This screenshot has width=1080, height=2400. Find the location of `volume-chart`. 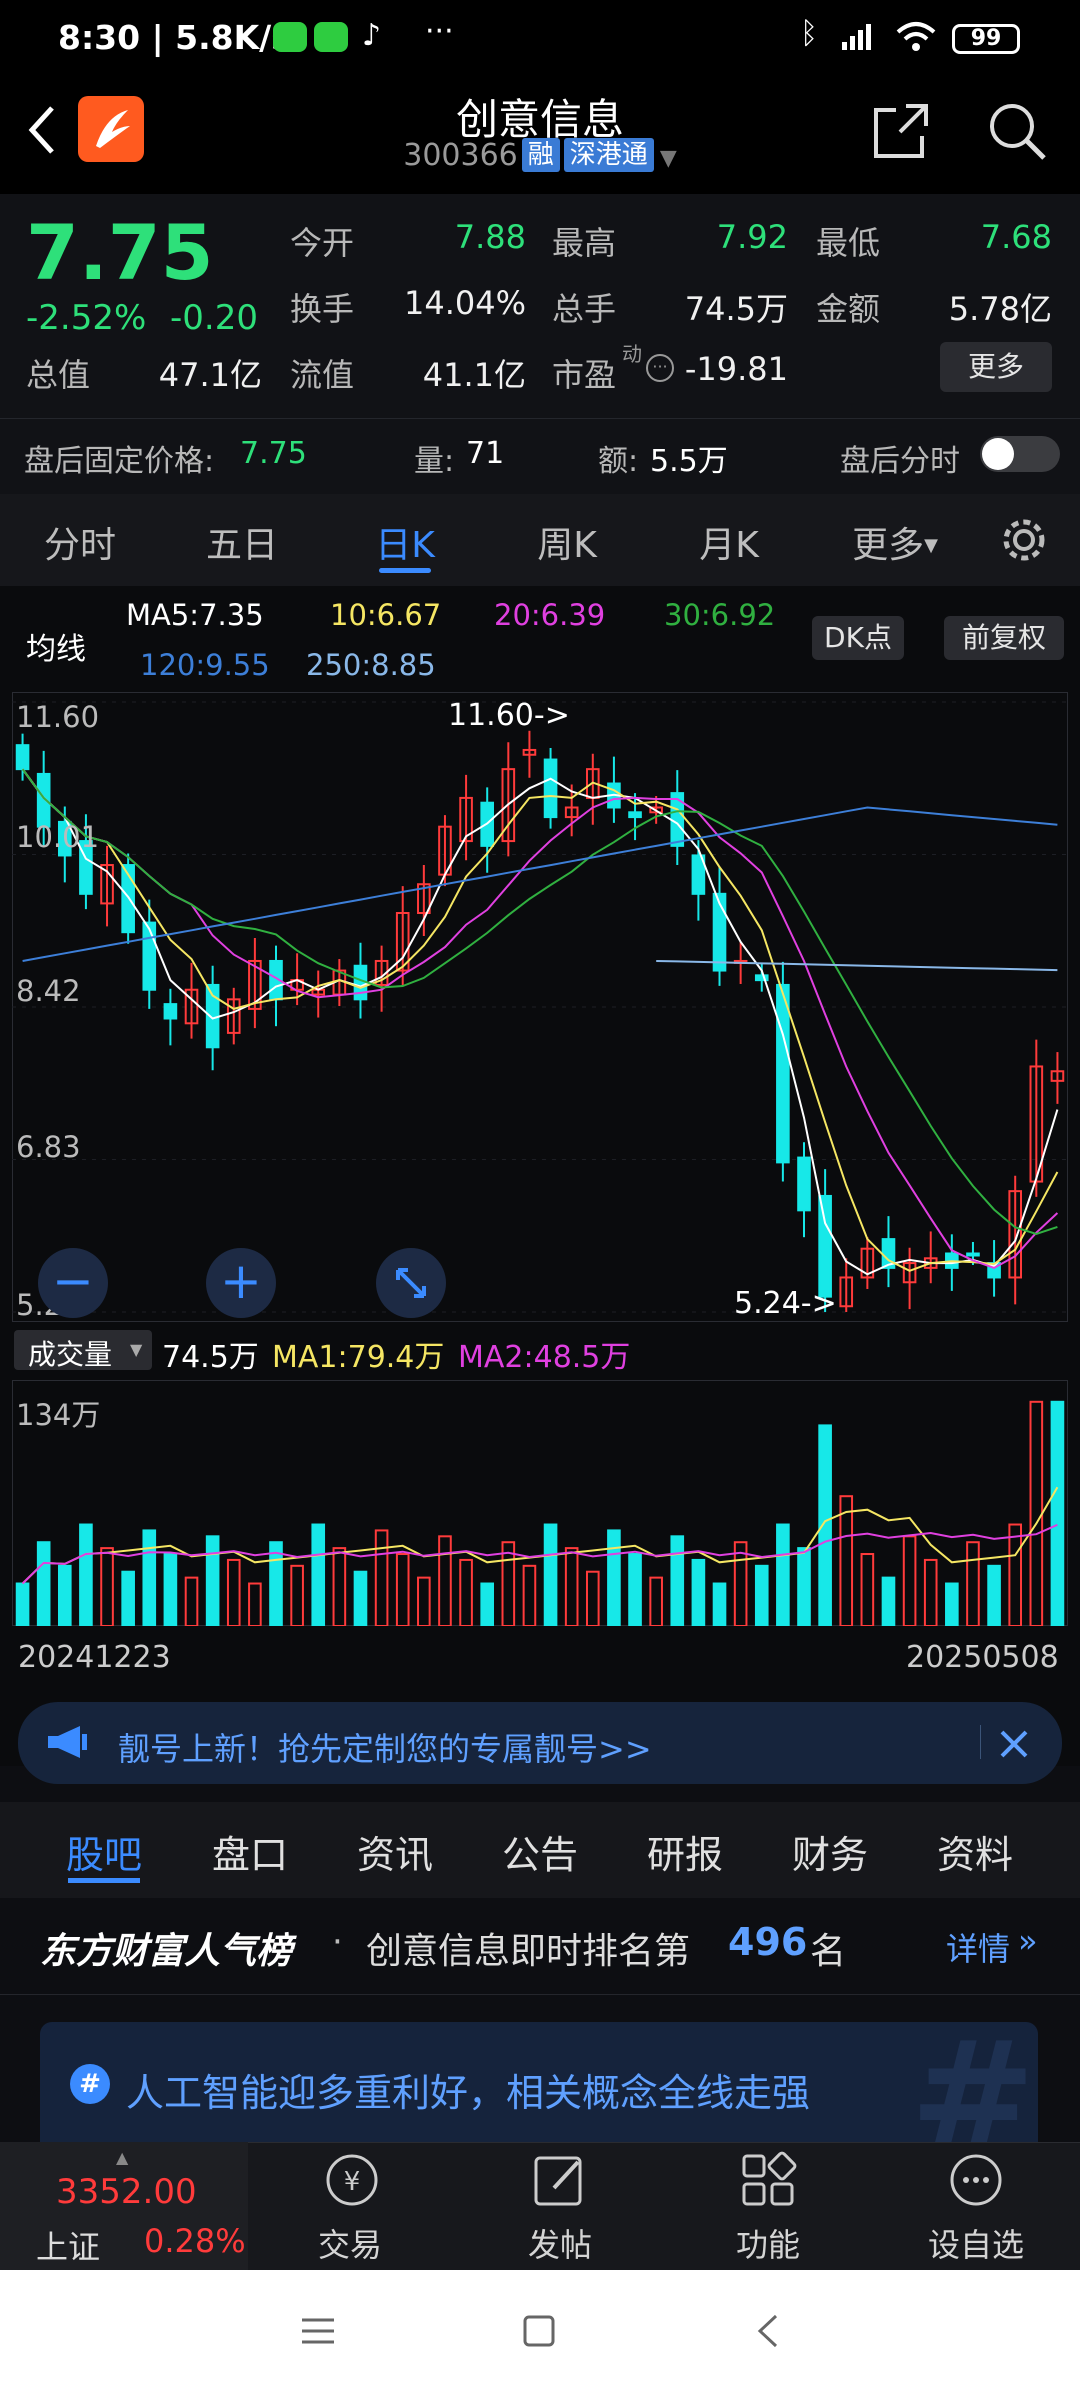

volume-chart is located at coordinates (540, 1503).